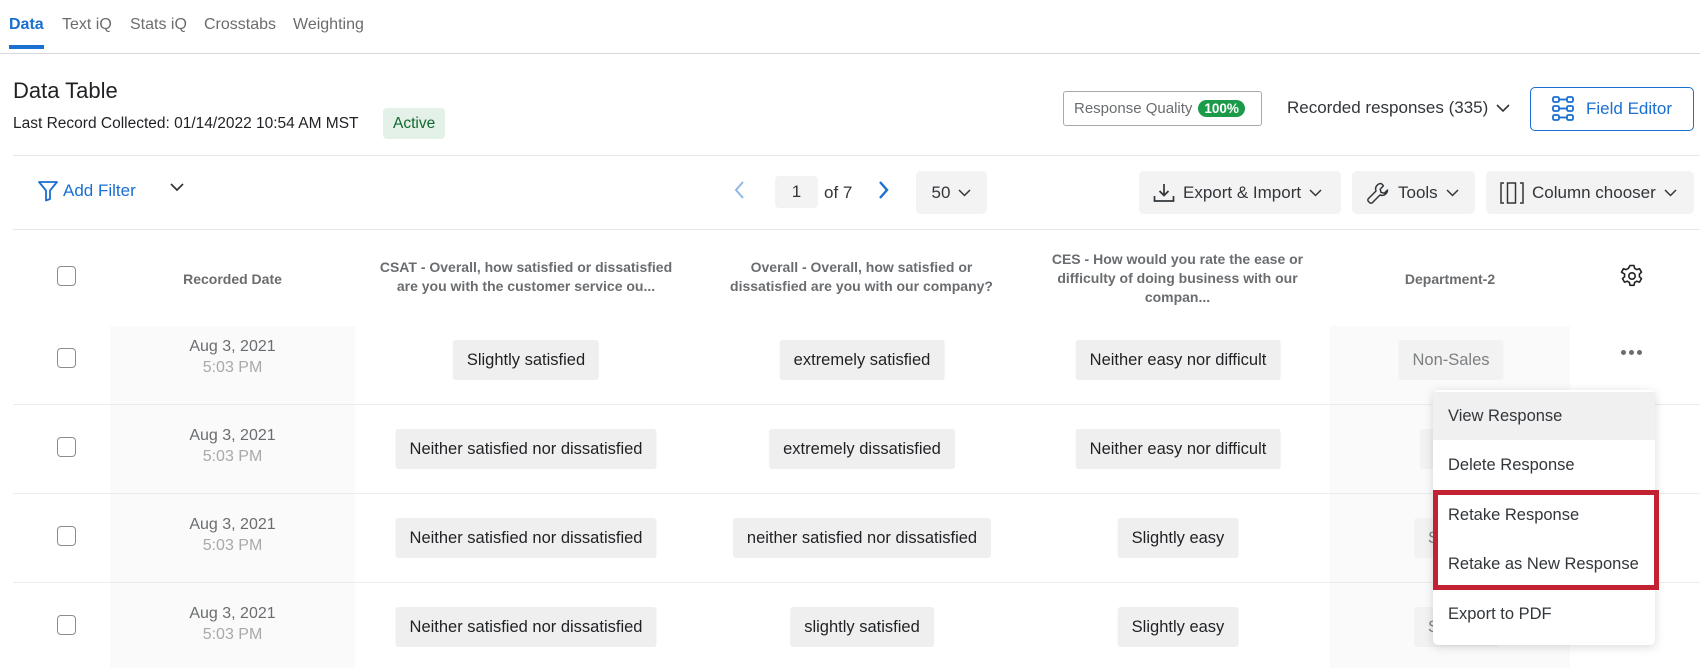  Describe the element at coordinates (1632, 276) in the screenshot. I see `gear-icon` at that location.